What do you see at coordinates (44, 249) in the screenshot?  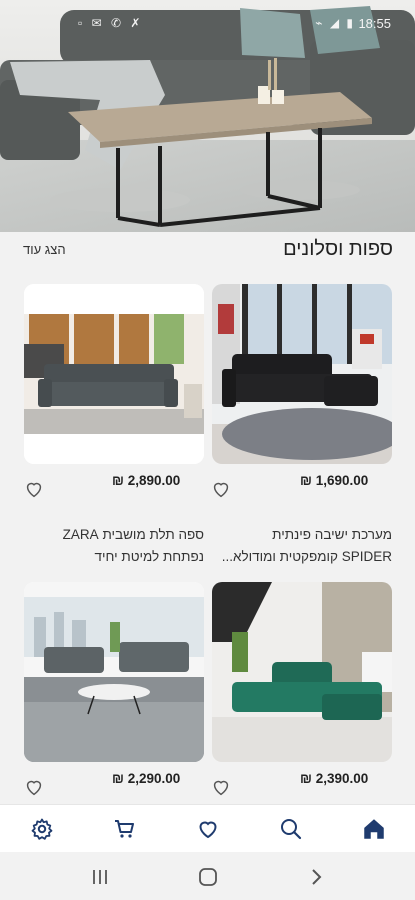 I see `show-more-link: הצג עוד` at bounding box center [44, 249].